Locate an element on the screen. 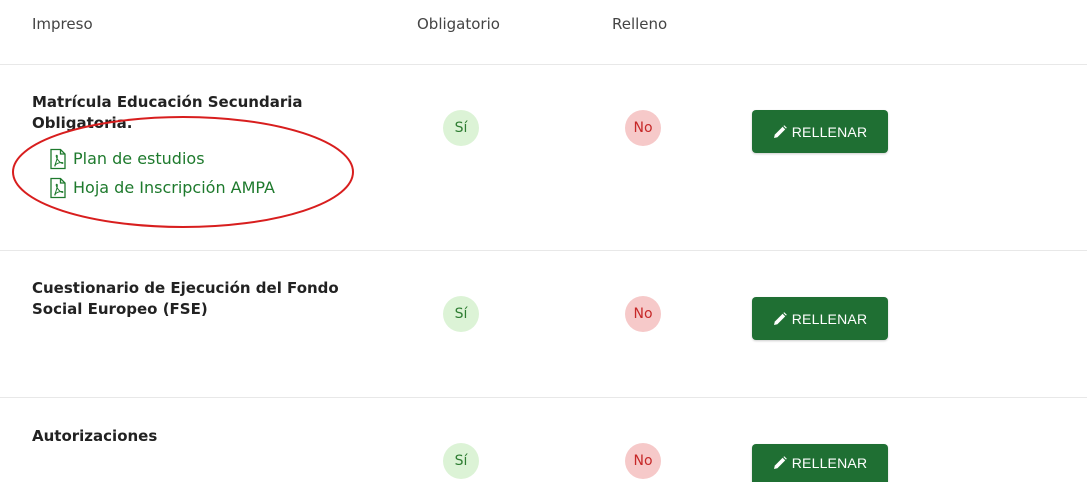 The height and width of the screenshot is (482, 1087). document-link-label: Hoja de Inscripción AMPA is located at coordinates (174, 187).